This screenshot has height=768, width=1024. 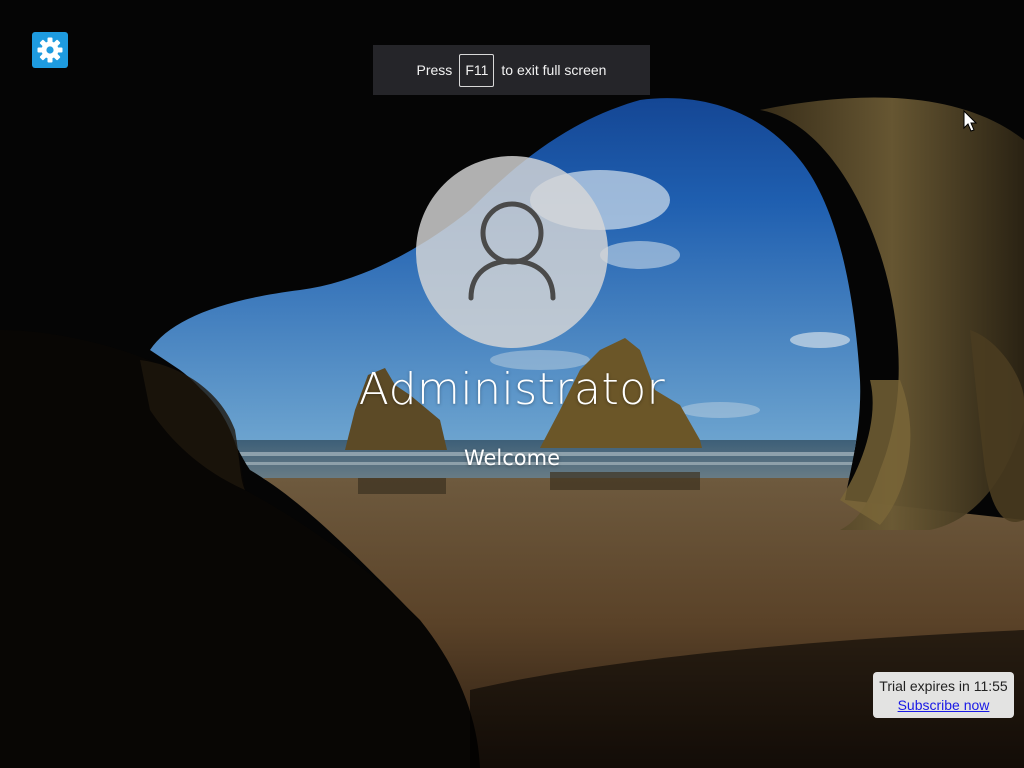 I want to click on fullscreen-hint-banner: Press F11 to exit full screen, so click(x=511, y=70).